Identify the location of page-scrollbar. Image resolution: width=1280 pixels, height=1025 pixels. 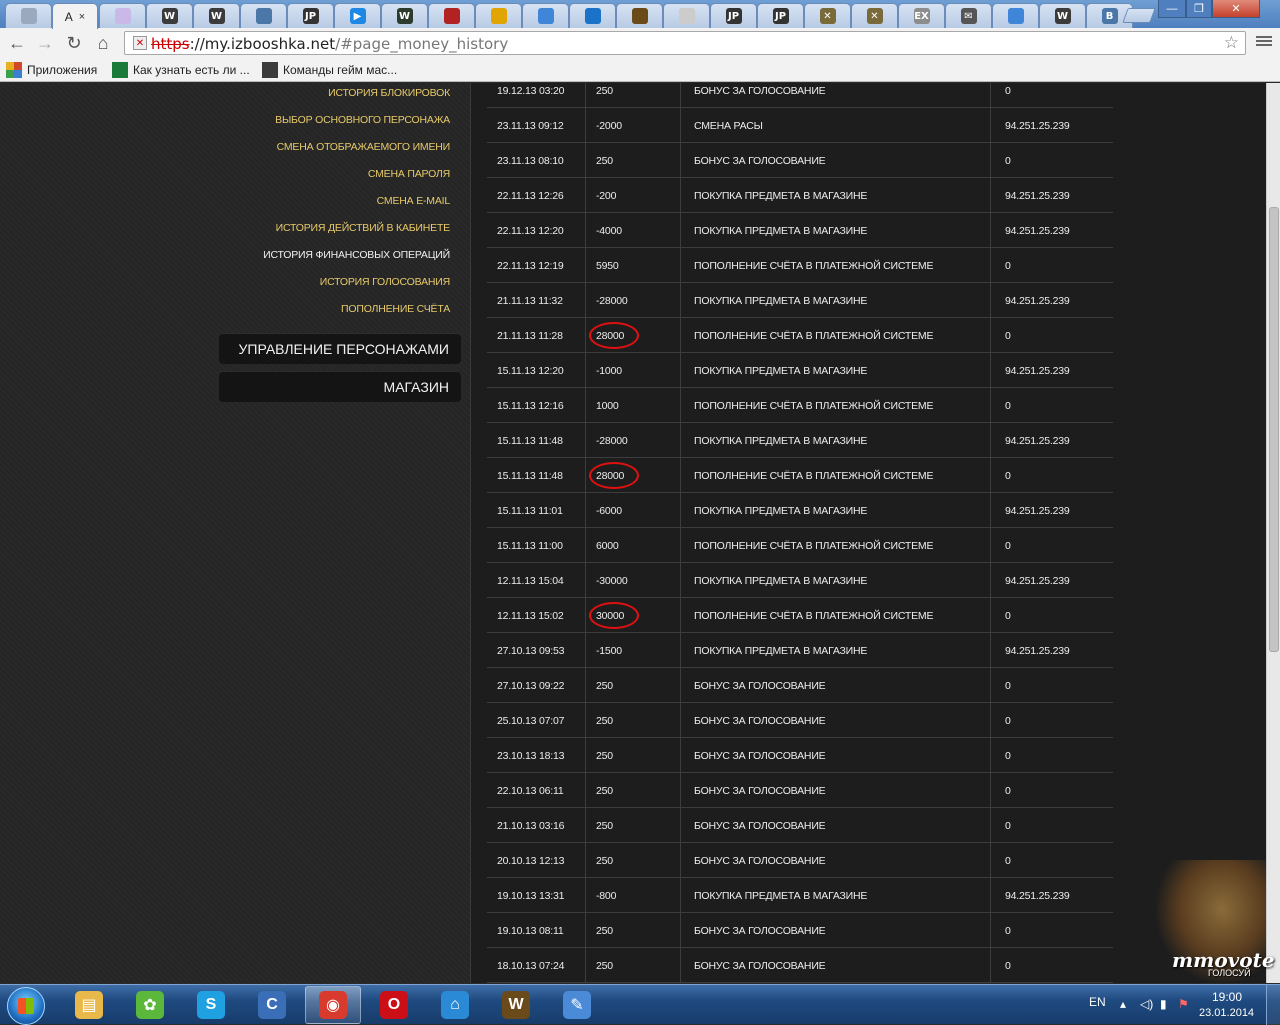
(1273, 533).